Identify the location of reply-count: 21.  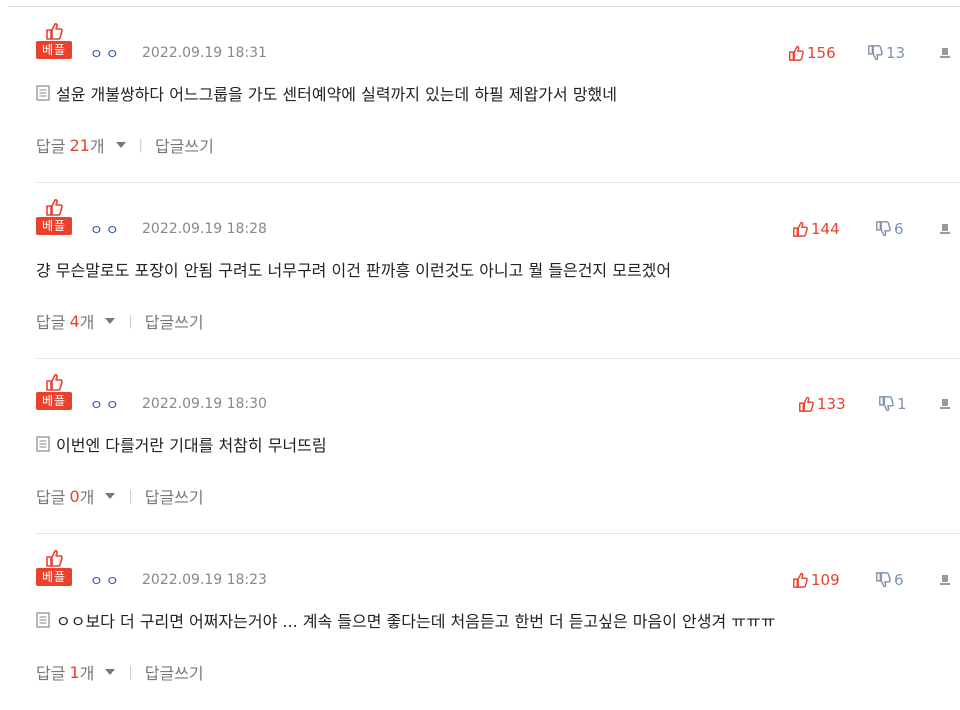
(79, 145).